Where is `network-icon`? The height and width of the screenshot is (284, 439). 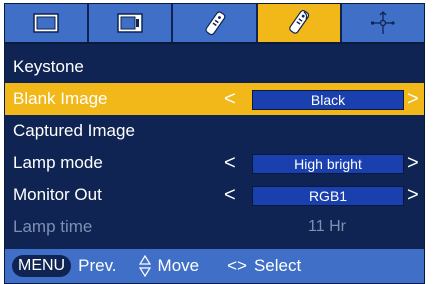 network-icon is located at coordinates (382, 22).